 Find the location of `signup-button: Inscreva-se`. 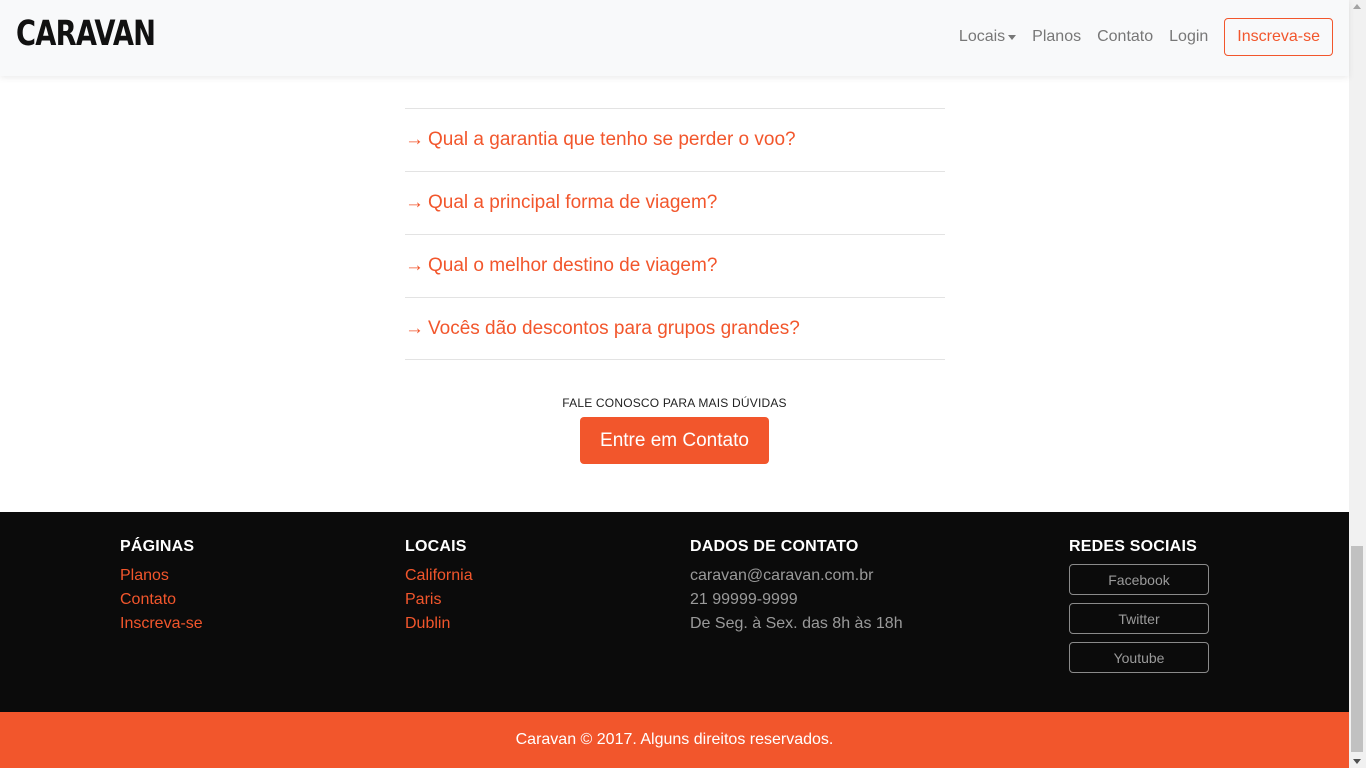

signup-button: Inscreva-se is located at coordinates (1278, 37).